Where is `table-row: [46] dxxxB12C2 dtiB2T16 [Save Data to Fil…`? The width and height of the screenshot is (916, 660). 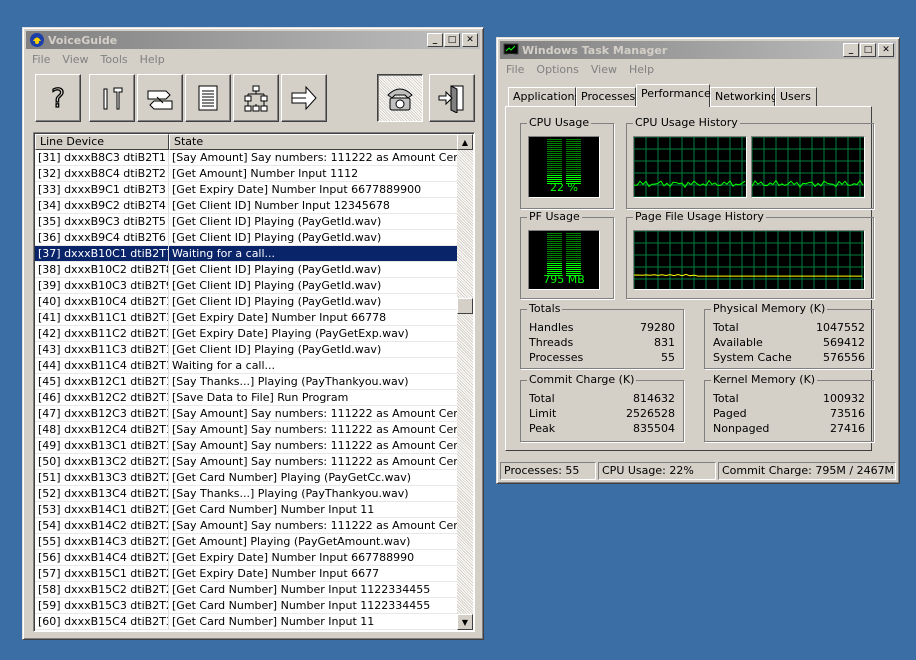
table-row: [46] dxxxB12C2 dtiB2T16 [Save Data to Fil… is located at coordinates (247, 398).